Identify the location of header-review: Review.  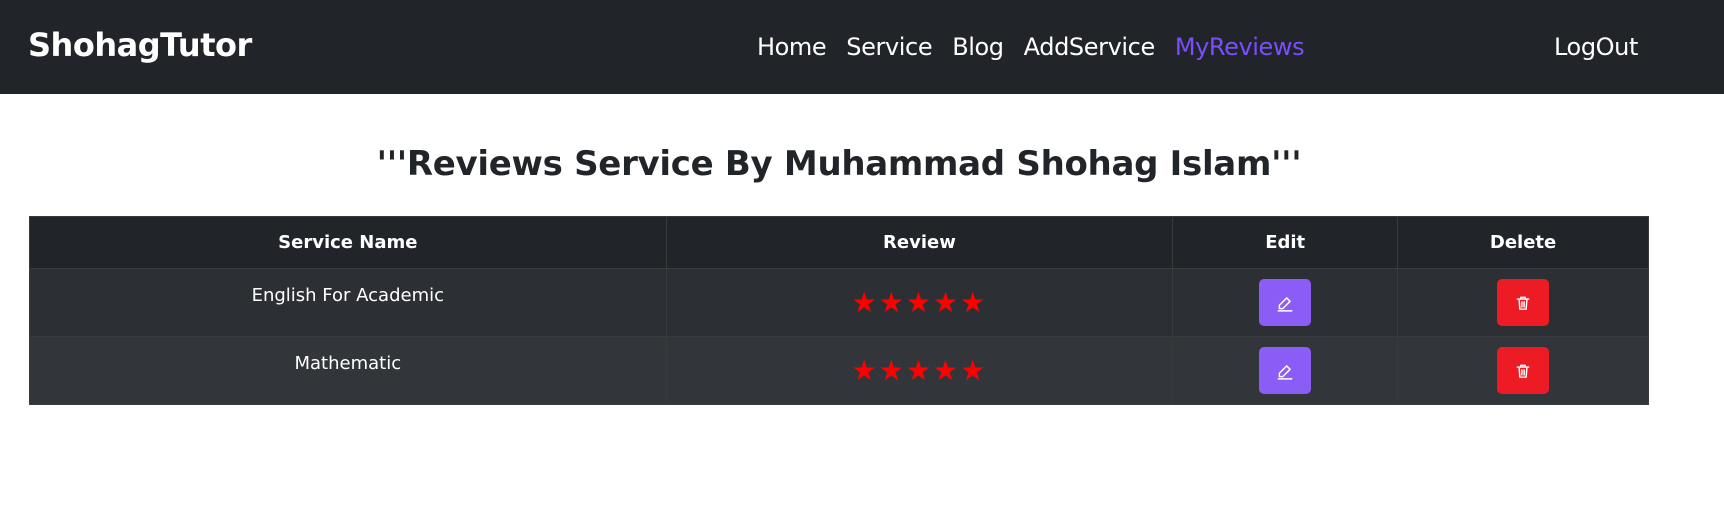
(919, 242).